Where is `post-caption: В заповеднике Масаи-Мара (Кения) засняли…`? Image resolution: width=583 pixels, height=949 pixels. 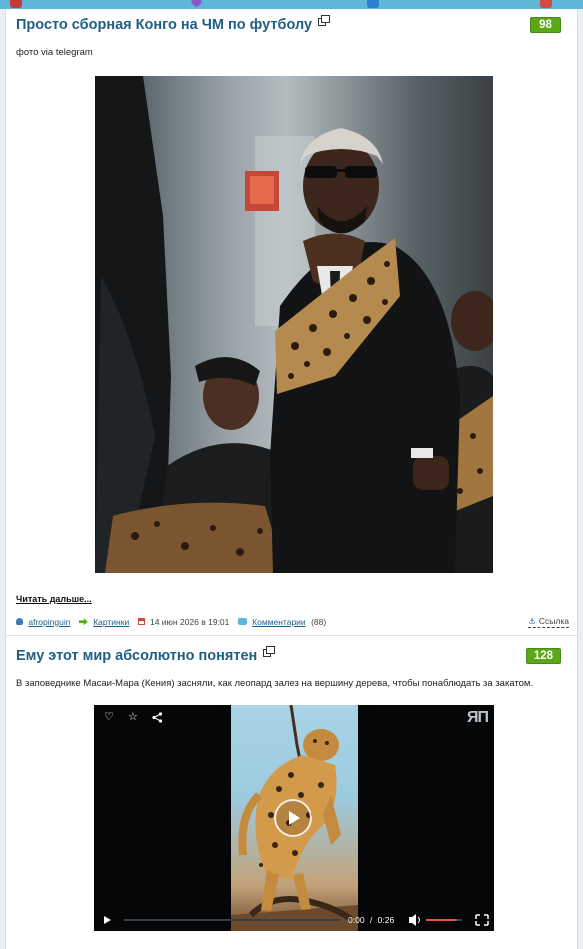
post-caption: В заповеднике Масаи-Мара (Кения) засняли… is located at coordinates (275, 683).